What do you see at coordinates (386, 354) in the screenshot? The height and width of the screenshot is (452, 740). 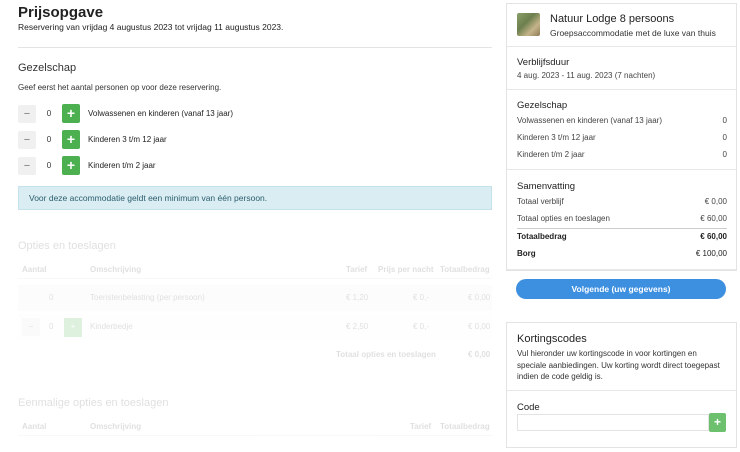 I see `options-total-label: Totaal opties en toeslagen` at bounding box center [386, 354].